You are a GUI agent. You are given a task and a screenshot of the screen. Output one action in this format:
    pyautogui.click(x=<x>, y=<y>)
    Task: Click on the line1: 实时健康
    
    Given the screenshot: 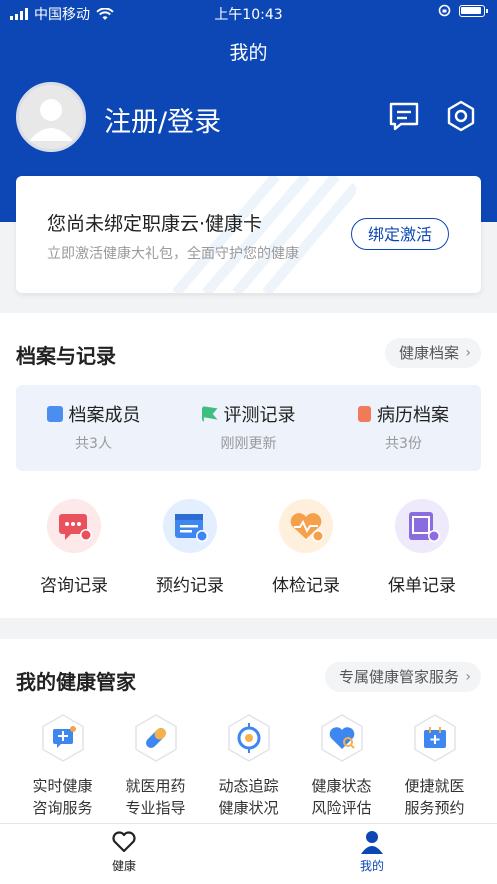 What is the action you would take?
    pyautogui.click(x=62, y=786)
    